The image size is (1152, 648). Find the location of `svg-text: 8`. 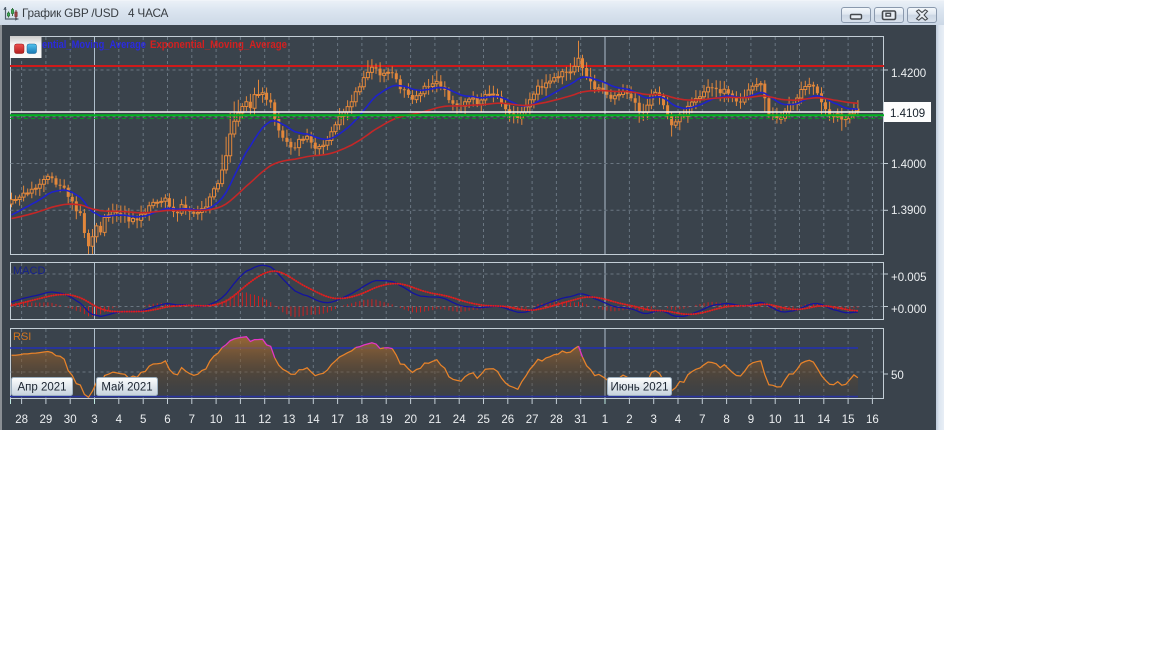

svg-text: 8 is located at coordinates (726, 420).